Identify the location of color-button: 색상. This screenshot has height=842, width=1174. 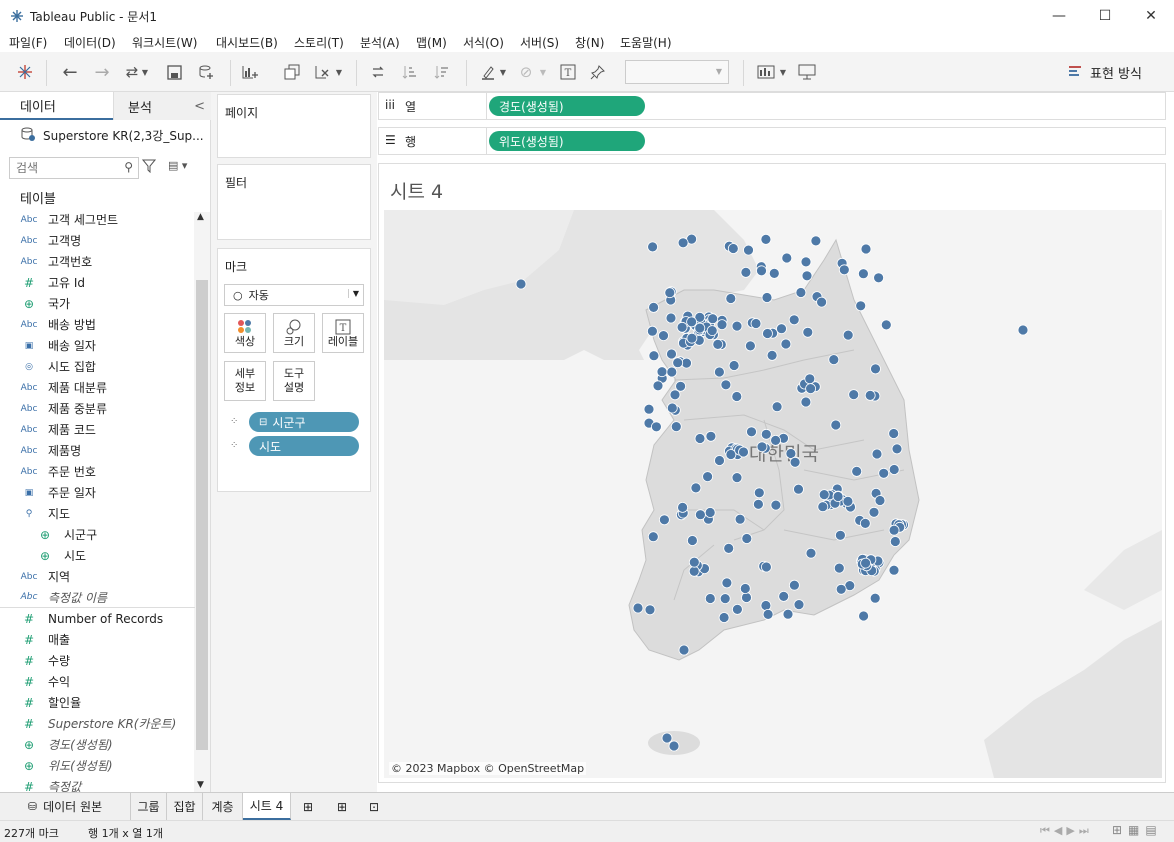
(245, 333).